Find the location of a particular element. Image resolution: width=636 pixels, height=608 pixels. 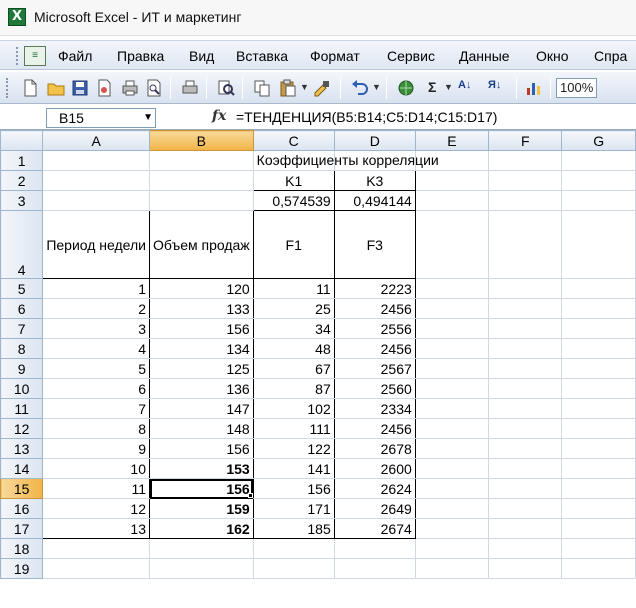

cell-b12: 148 is located at coordinates (201, 428).